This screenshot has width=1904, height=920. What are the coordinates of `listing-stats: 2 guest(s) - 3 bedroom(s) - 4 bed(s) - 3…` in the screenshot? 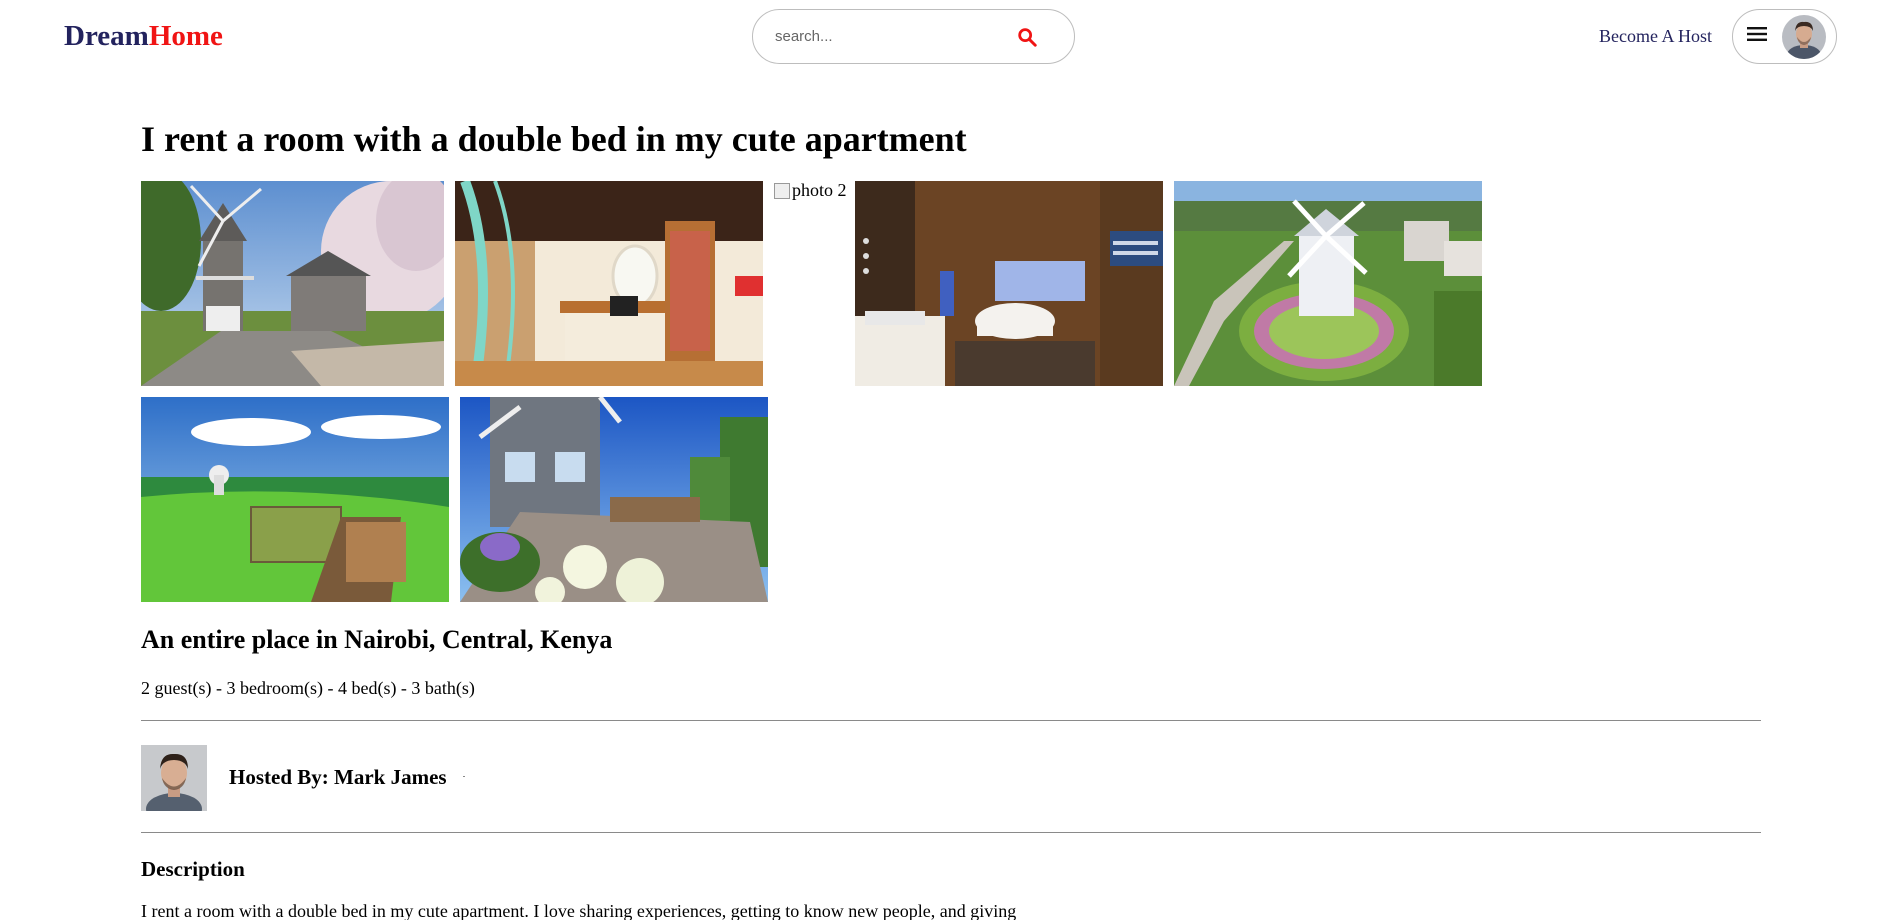 It's located at (308, 688).